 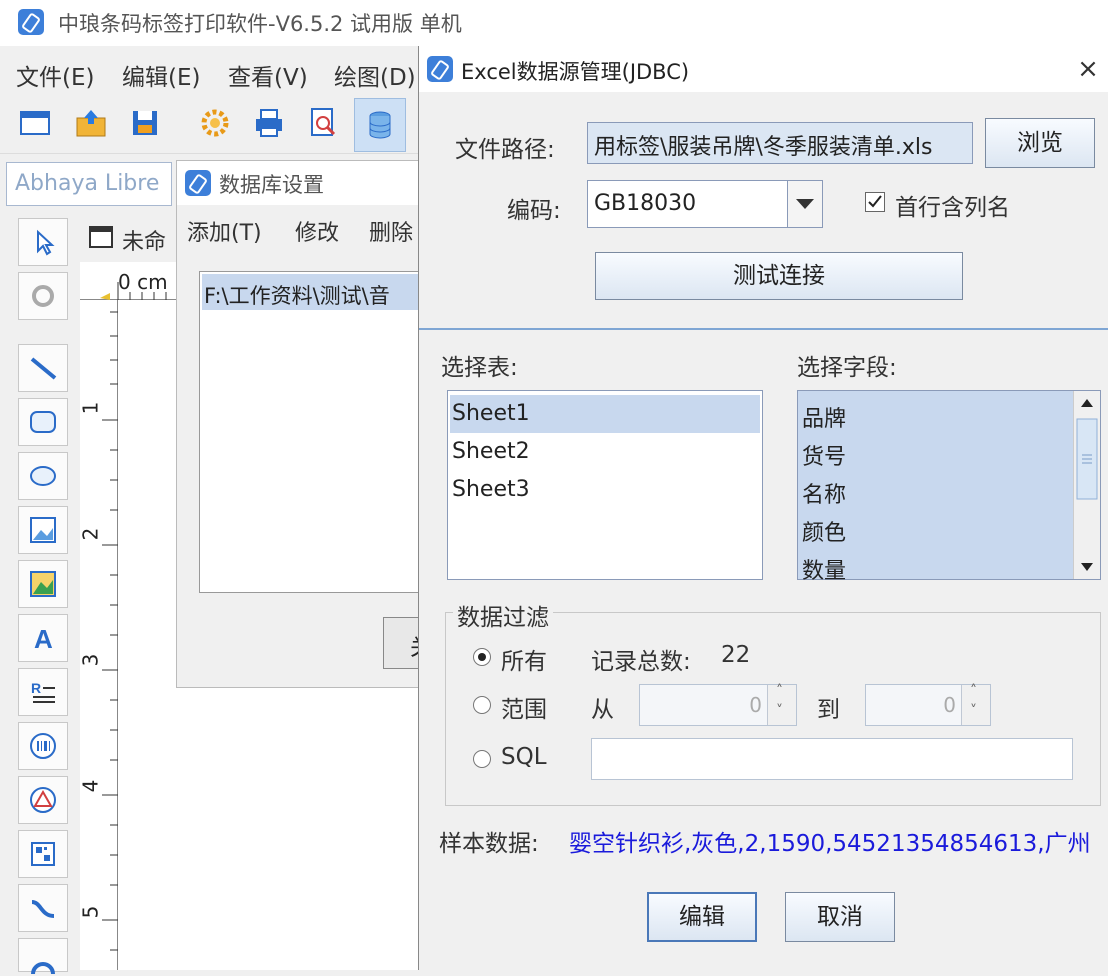 What do you see at coordinates (804, 204) in the screenshot?
I see `chevron-down-icon` at bounding box center [804, 204].